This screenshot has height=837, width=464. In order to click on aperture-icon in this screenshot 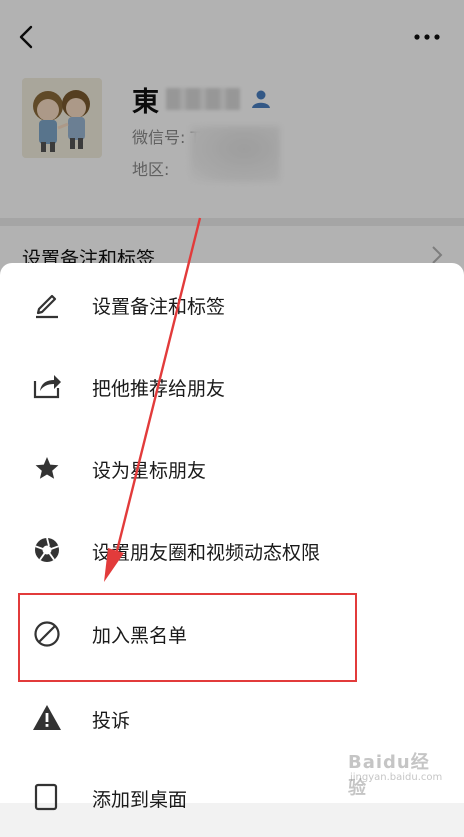, I will do `click(47, 550)`.